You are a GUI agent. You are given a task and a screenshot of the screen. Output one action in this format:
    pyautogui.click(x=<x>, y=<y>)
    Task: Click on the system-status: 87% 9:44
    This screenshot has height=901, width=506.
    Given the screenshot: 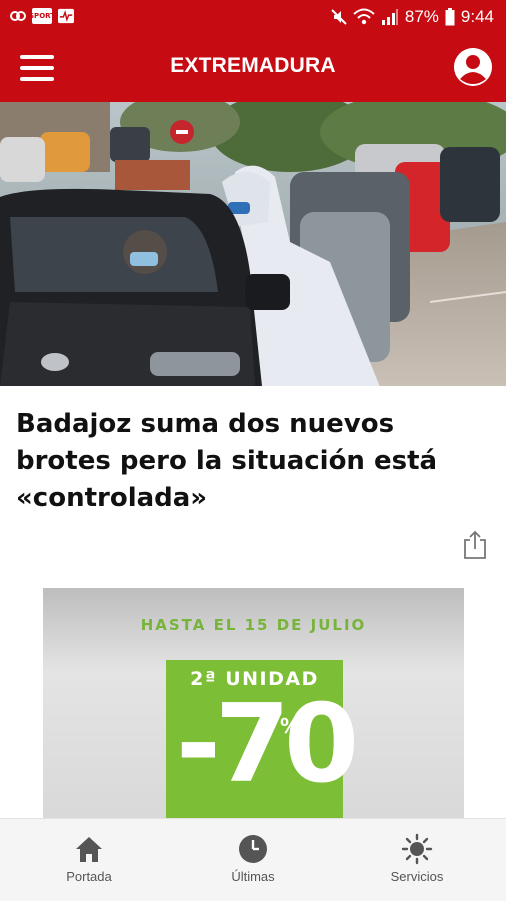 What is the action you would take?
    pyautogui.click(x=412, y=17)
    